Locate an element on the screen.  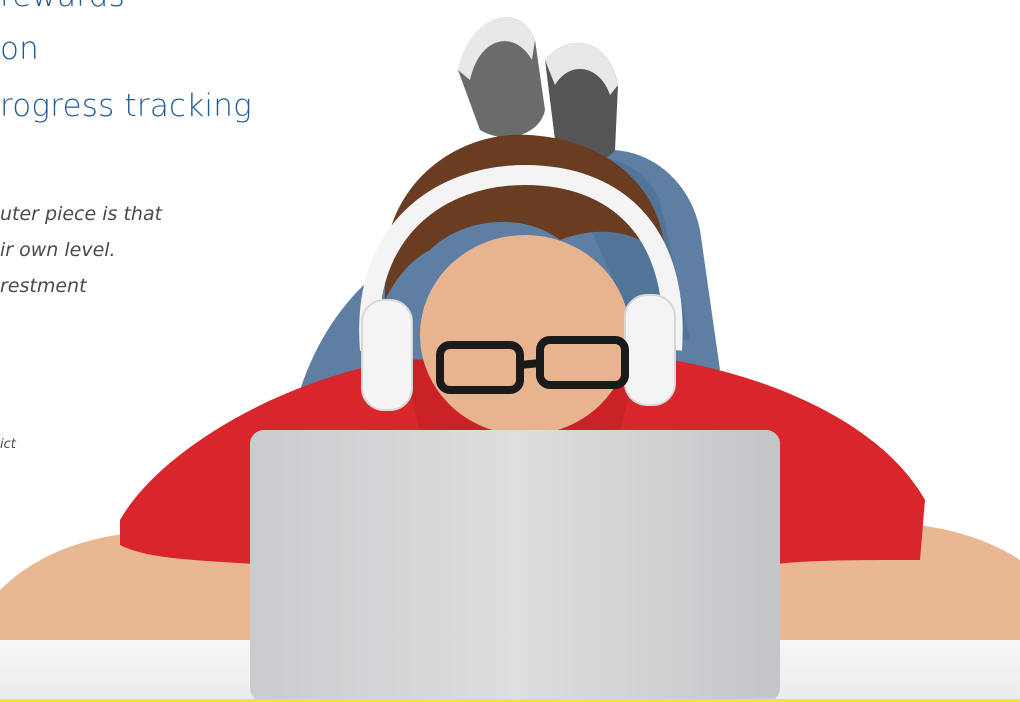
quote-attribution: ict is located at coordinates (8, 444).